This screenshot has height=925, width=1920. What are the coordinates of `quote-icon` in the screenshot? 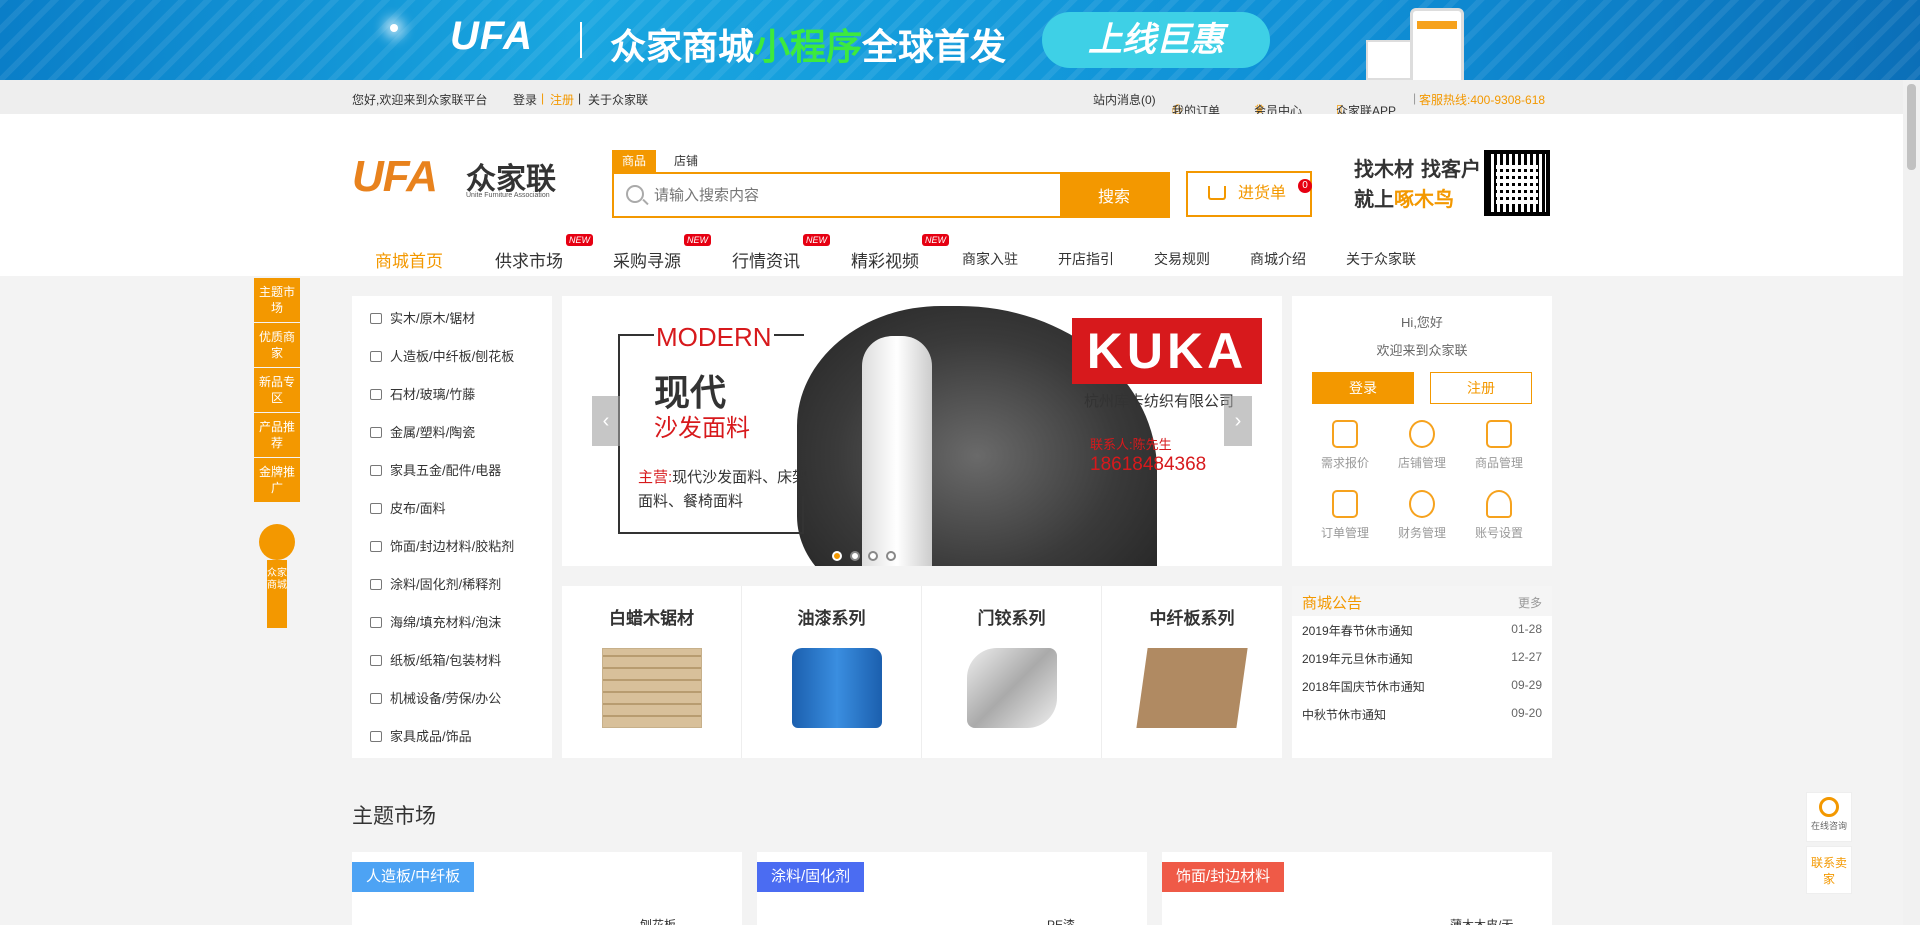 It's located at (1345, 434).